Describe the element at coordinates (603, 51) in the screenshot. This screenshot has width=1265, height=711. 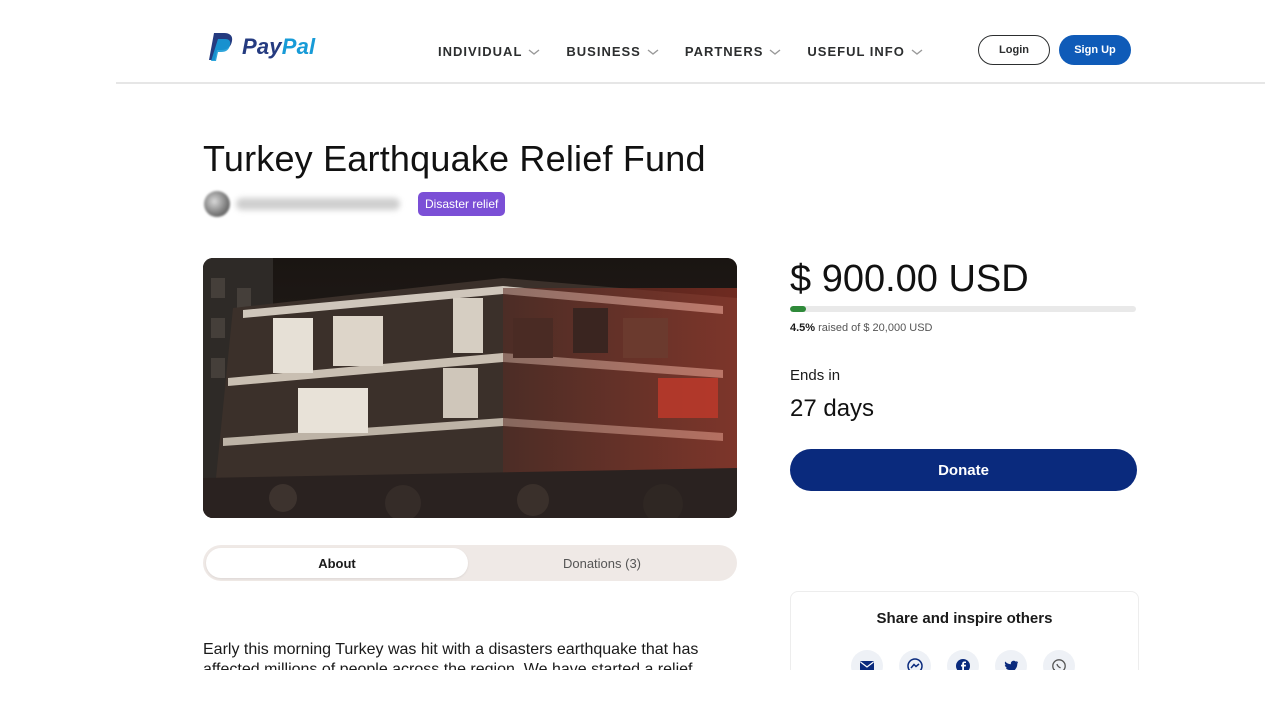
I see `nav-business-label: BUSINESS` at that location.